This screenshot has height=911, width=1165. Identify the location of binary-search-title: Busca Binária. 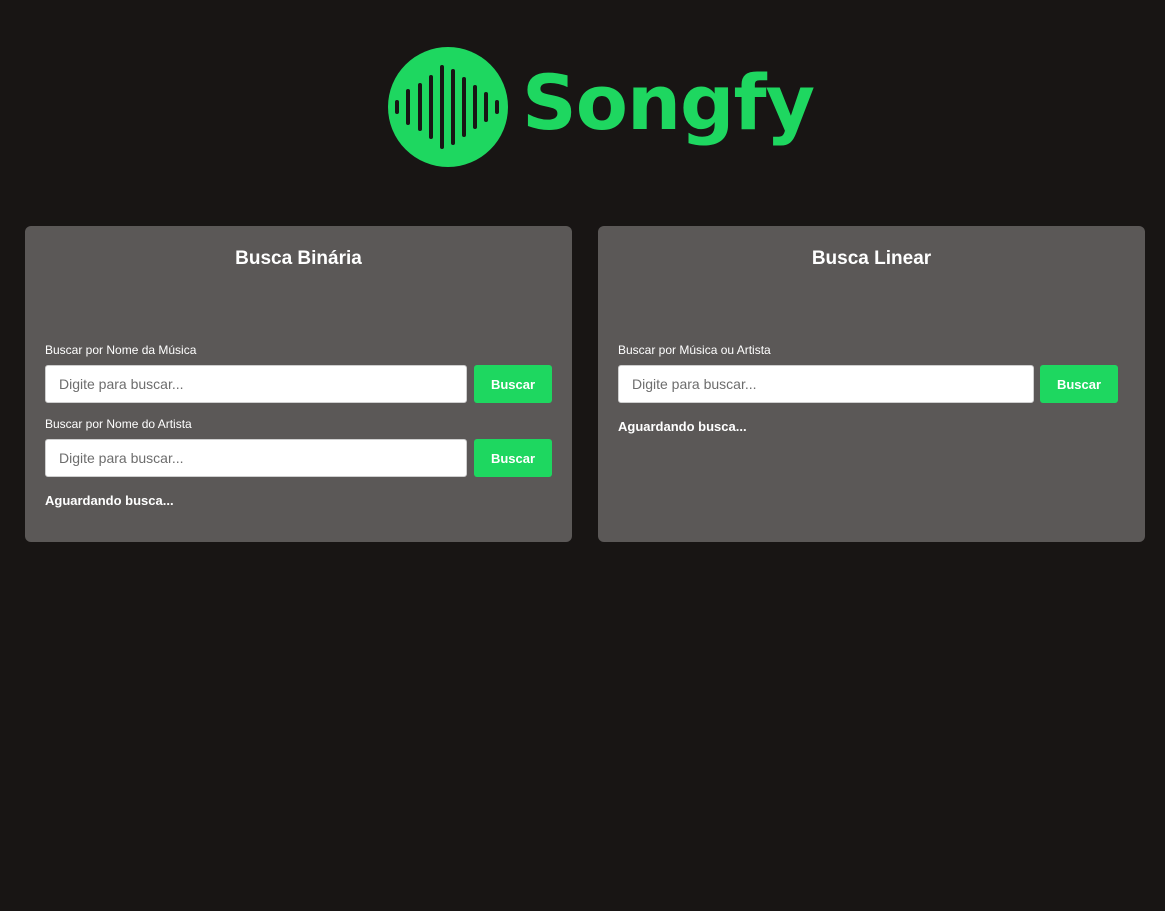
(298, 258).